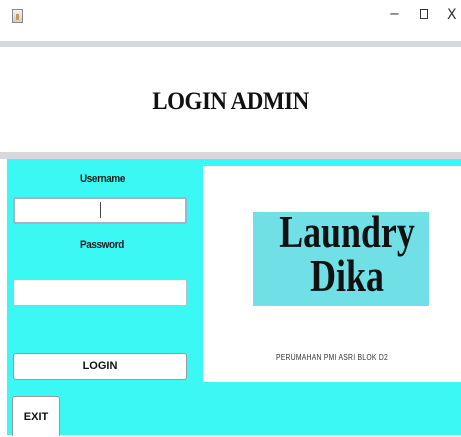  I want to click on password-label: Password, so click(102, 245).